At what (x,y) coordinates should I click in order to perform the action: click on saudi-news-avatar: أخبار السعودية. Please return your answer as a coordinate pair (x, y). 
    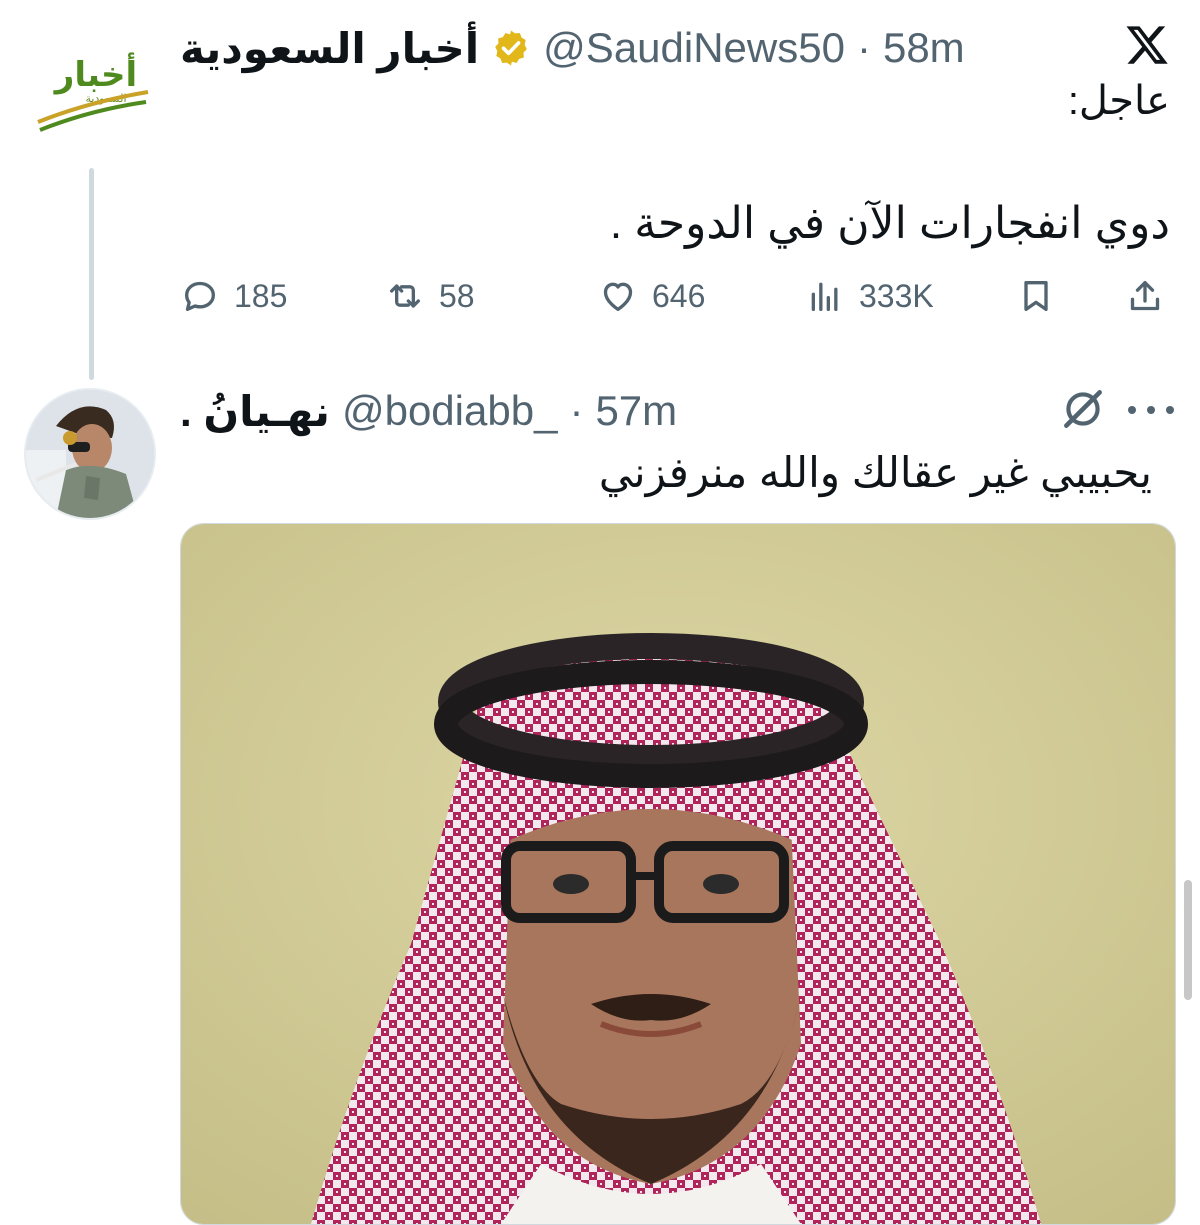
    Looking at the image, I should click on (93, 94).